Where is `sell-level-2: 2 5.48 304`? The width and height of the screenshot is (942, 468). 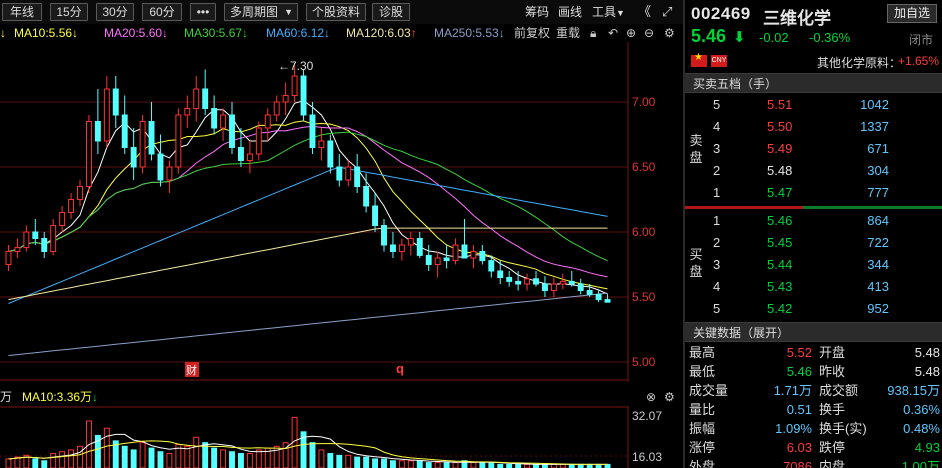
sell-level-2: 2 5.48 304 is located at coordinates (824, 171).